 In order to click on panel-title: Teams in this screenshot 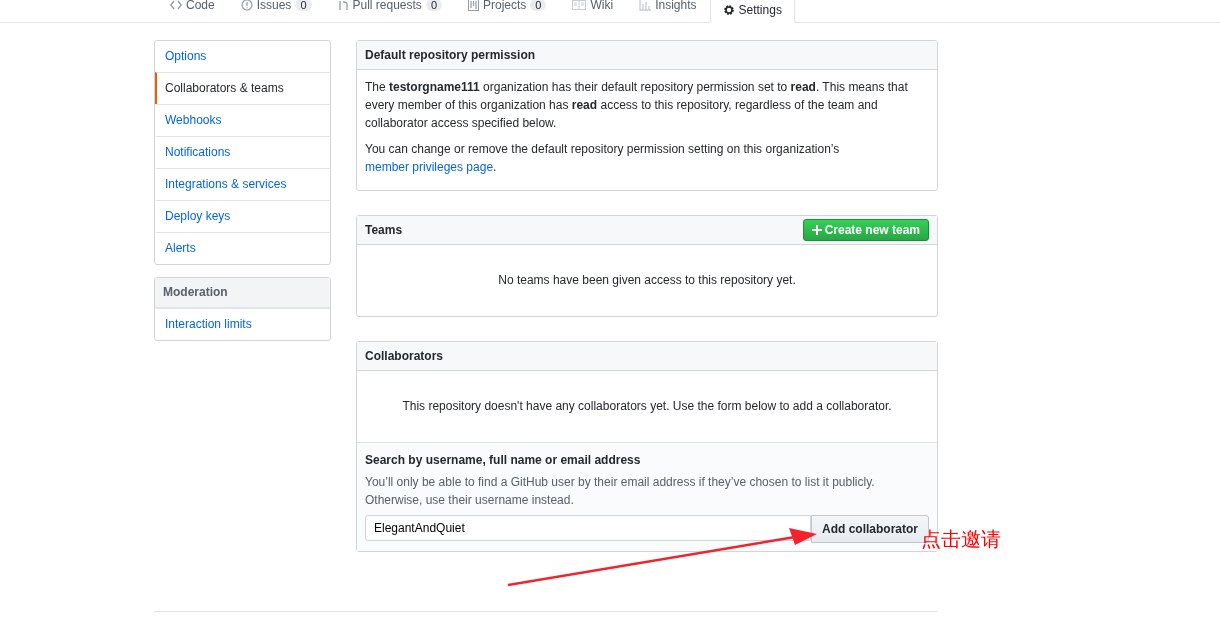, I will do `click(384, 230)`.